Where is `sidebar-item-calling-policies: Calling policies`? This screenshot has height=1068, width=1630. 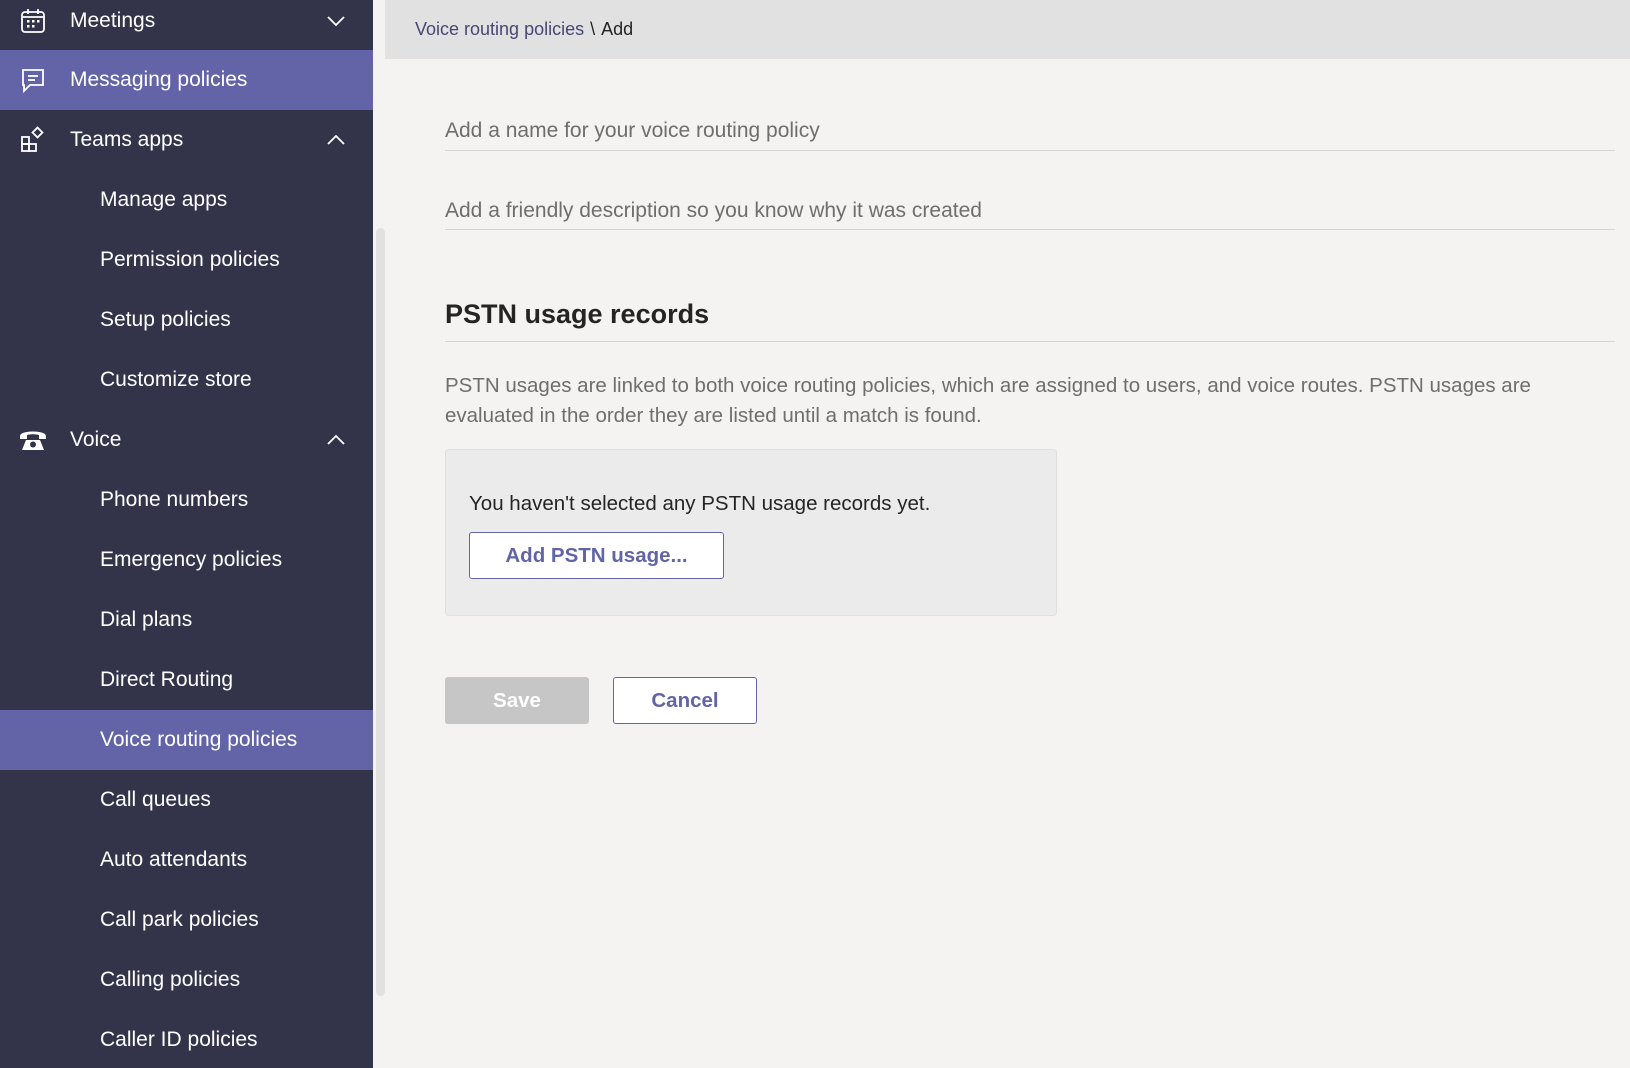
sidebar-item-calling-policies: Calling policies is located at coordinates (186, 980).